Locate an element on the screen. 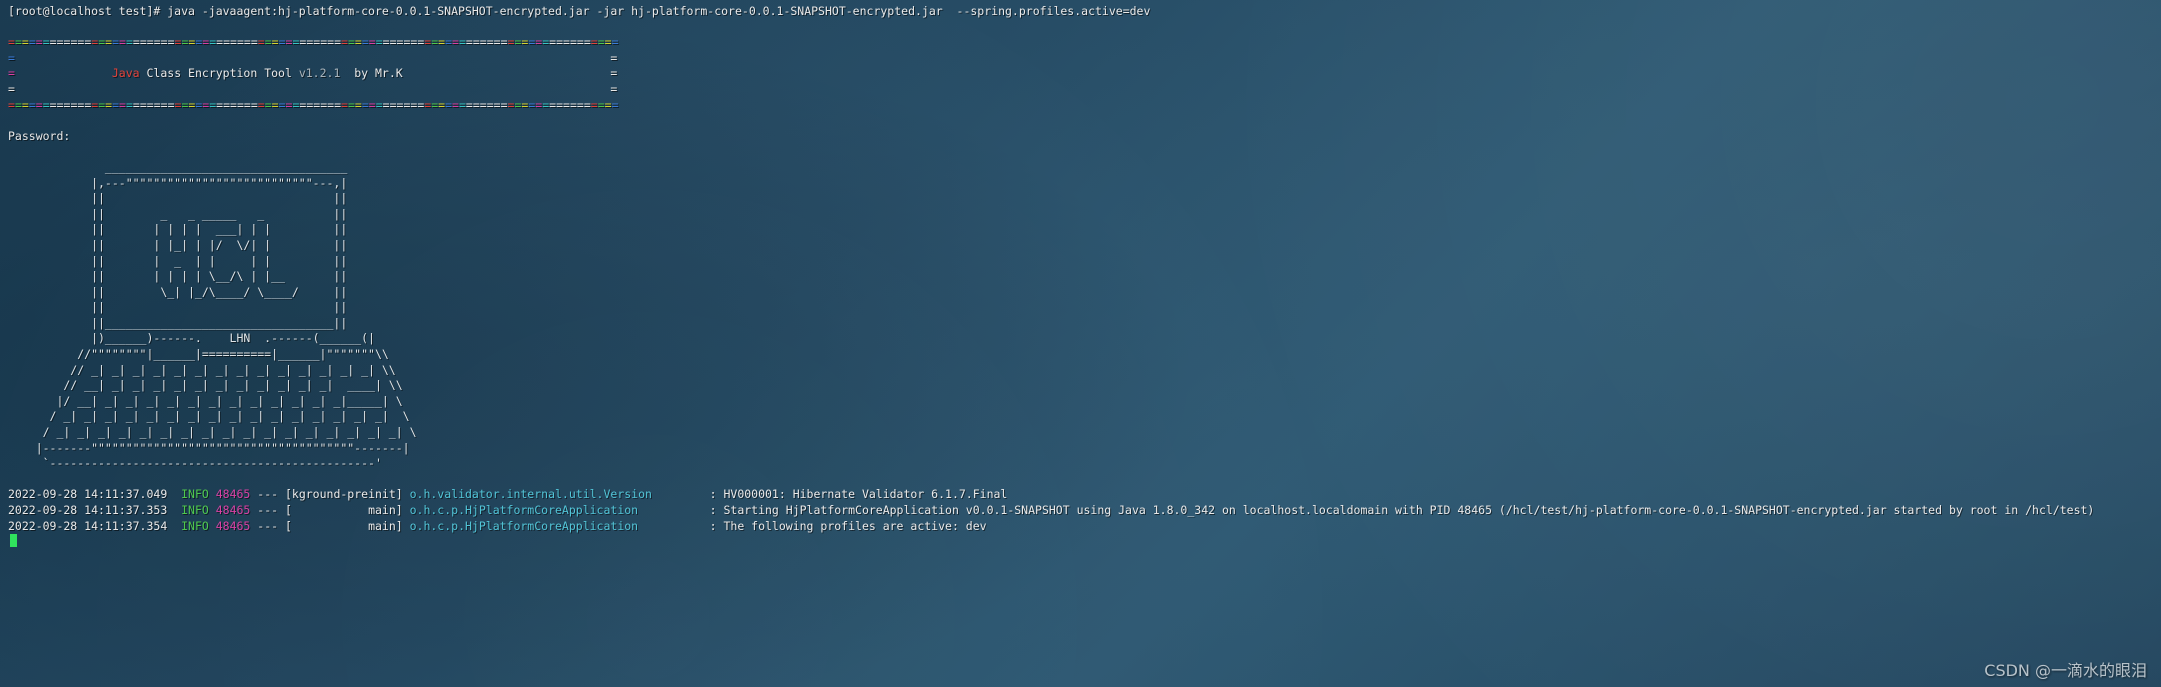  banner-left-edge: = is located at coordinates (11, 57).